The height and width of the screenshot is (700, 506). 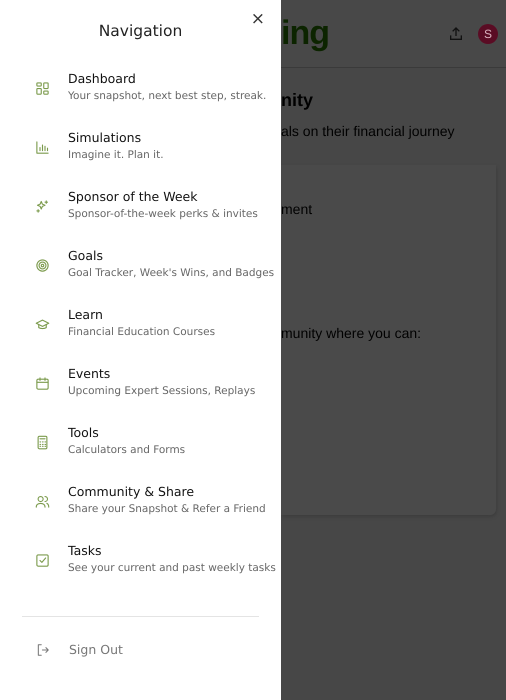 I want to click on nav-item: Sponsor of the Week Sponsor-of-the-week perks & invites, so click(x=140, y=217).